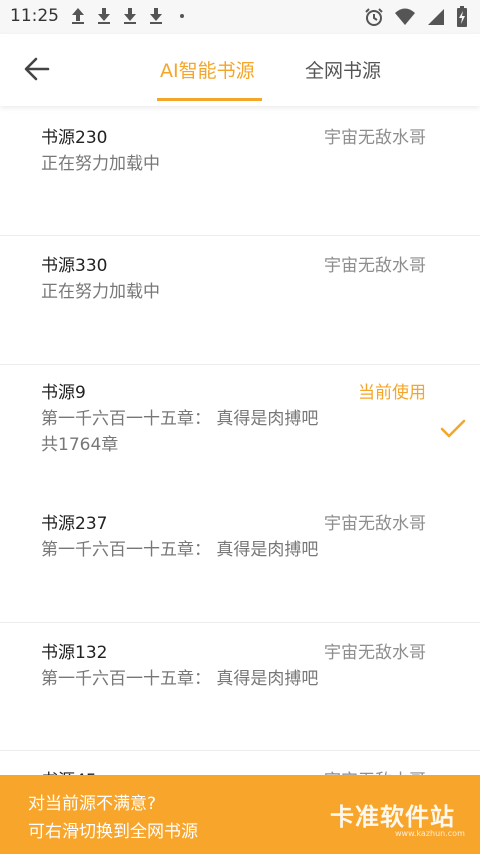  What do you see at coordinates (240, 762) in the screenshot?
I see `source-item: 书源45 宇宙无敌水哥` at bounding box center [240, 762].